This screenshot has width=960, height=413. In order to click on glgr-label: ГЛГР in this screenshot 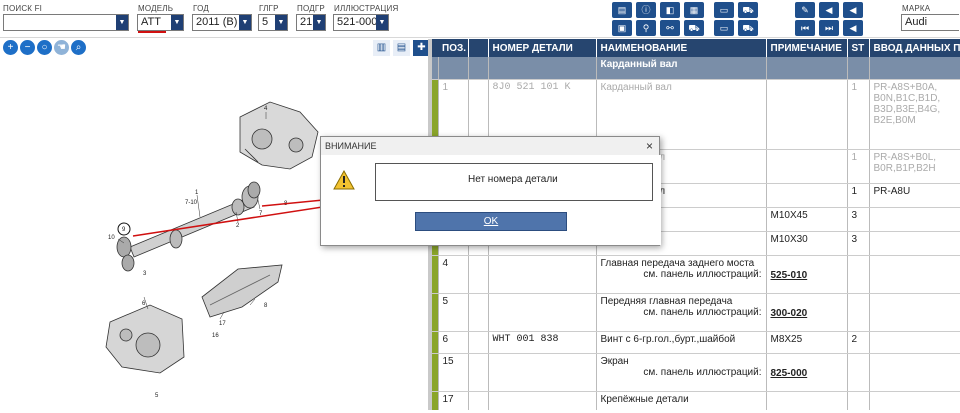, I will do `click(269, 8)`.